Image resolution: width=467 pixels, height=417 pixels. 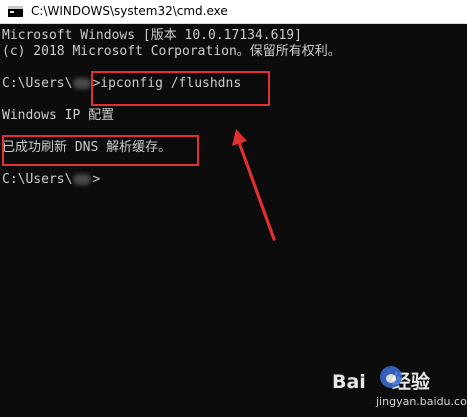 I want to click on watermark-url: jingyan.baidu.com, so click(x=421, y=401).